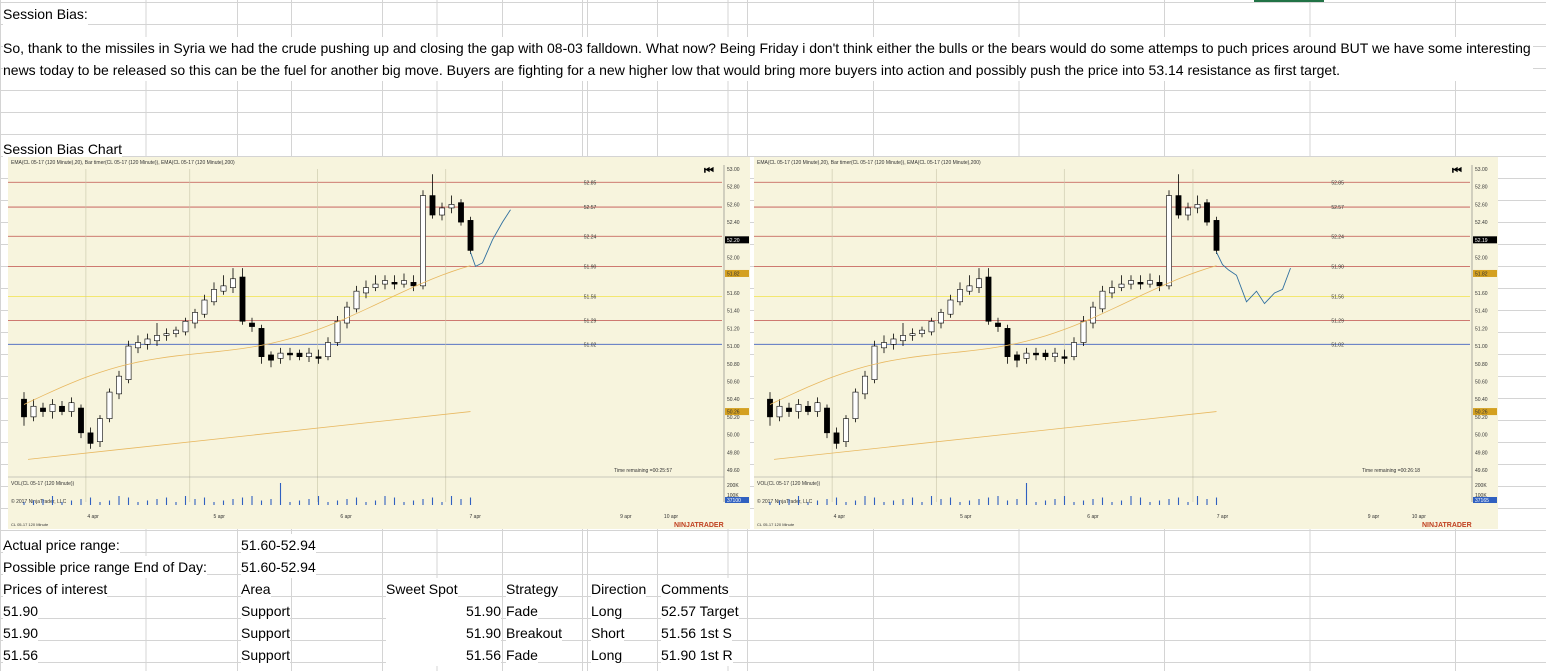  I want to click on header-sweet-spot: Sweet Spot, so click(422, 589).